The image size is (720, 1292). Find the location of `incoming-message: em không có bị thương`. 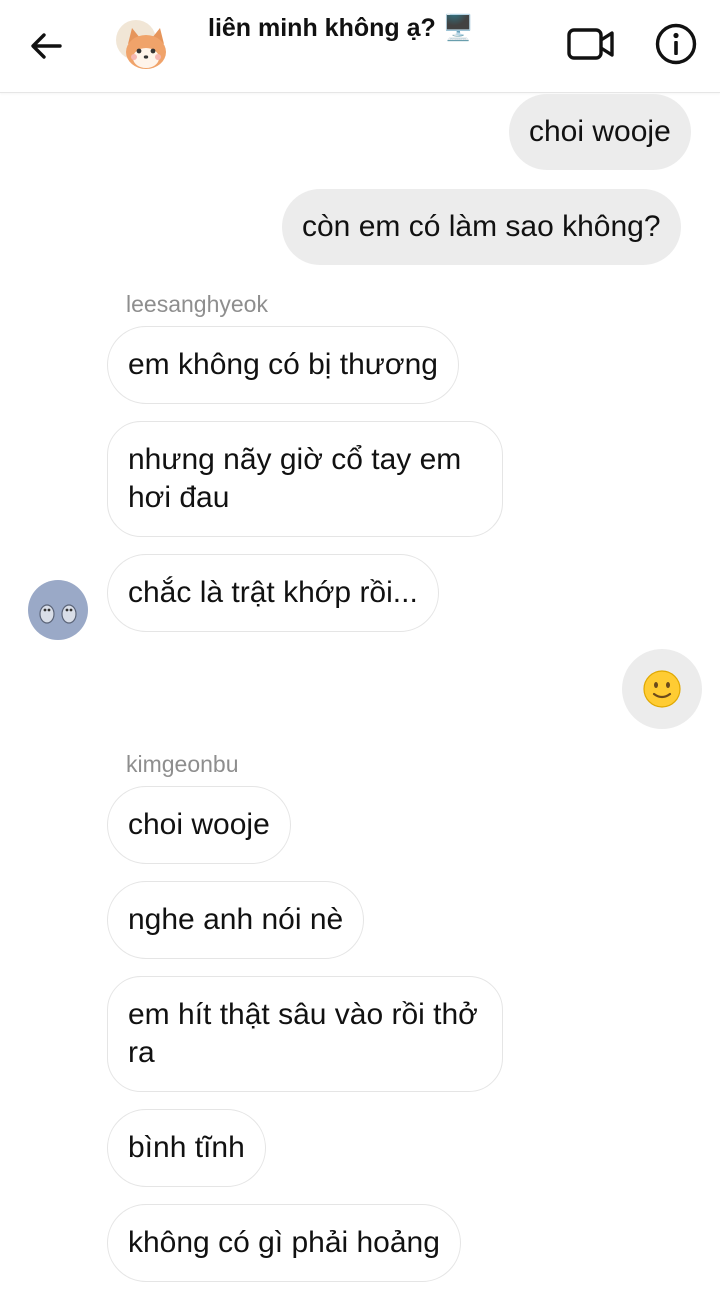

incoming-message: em không có bị thương is located at coordinates (283, 365).